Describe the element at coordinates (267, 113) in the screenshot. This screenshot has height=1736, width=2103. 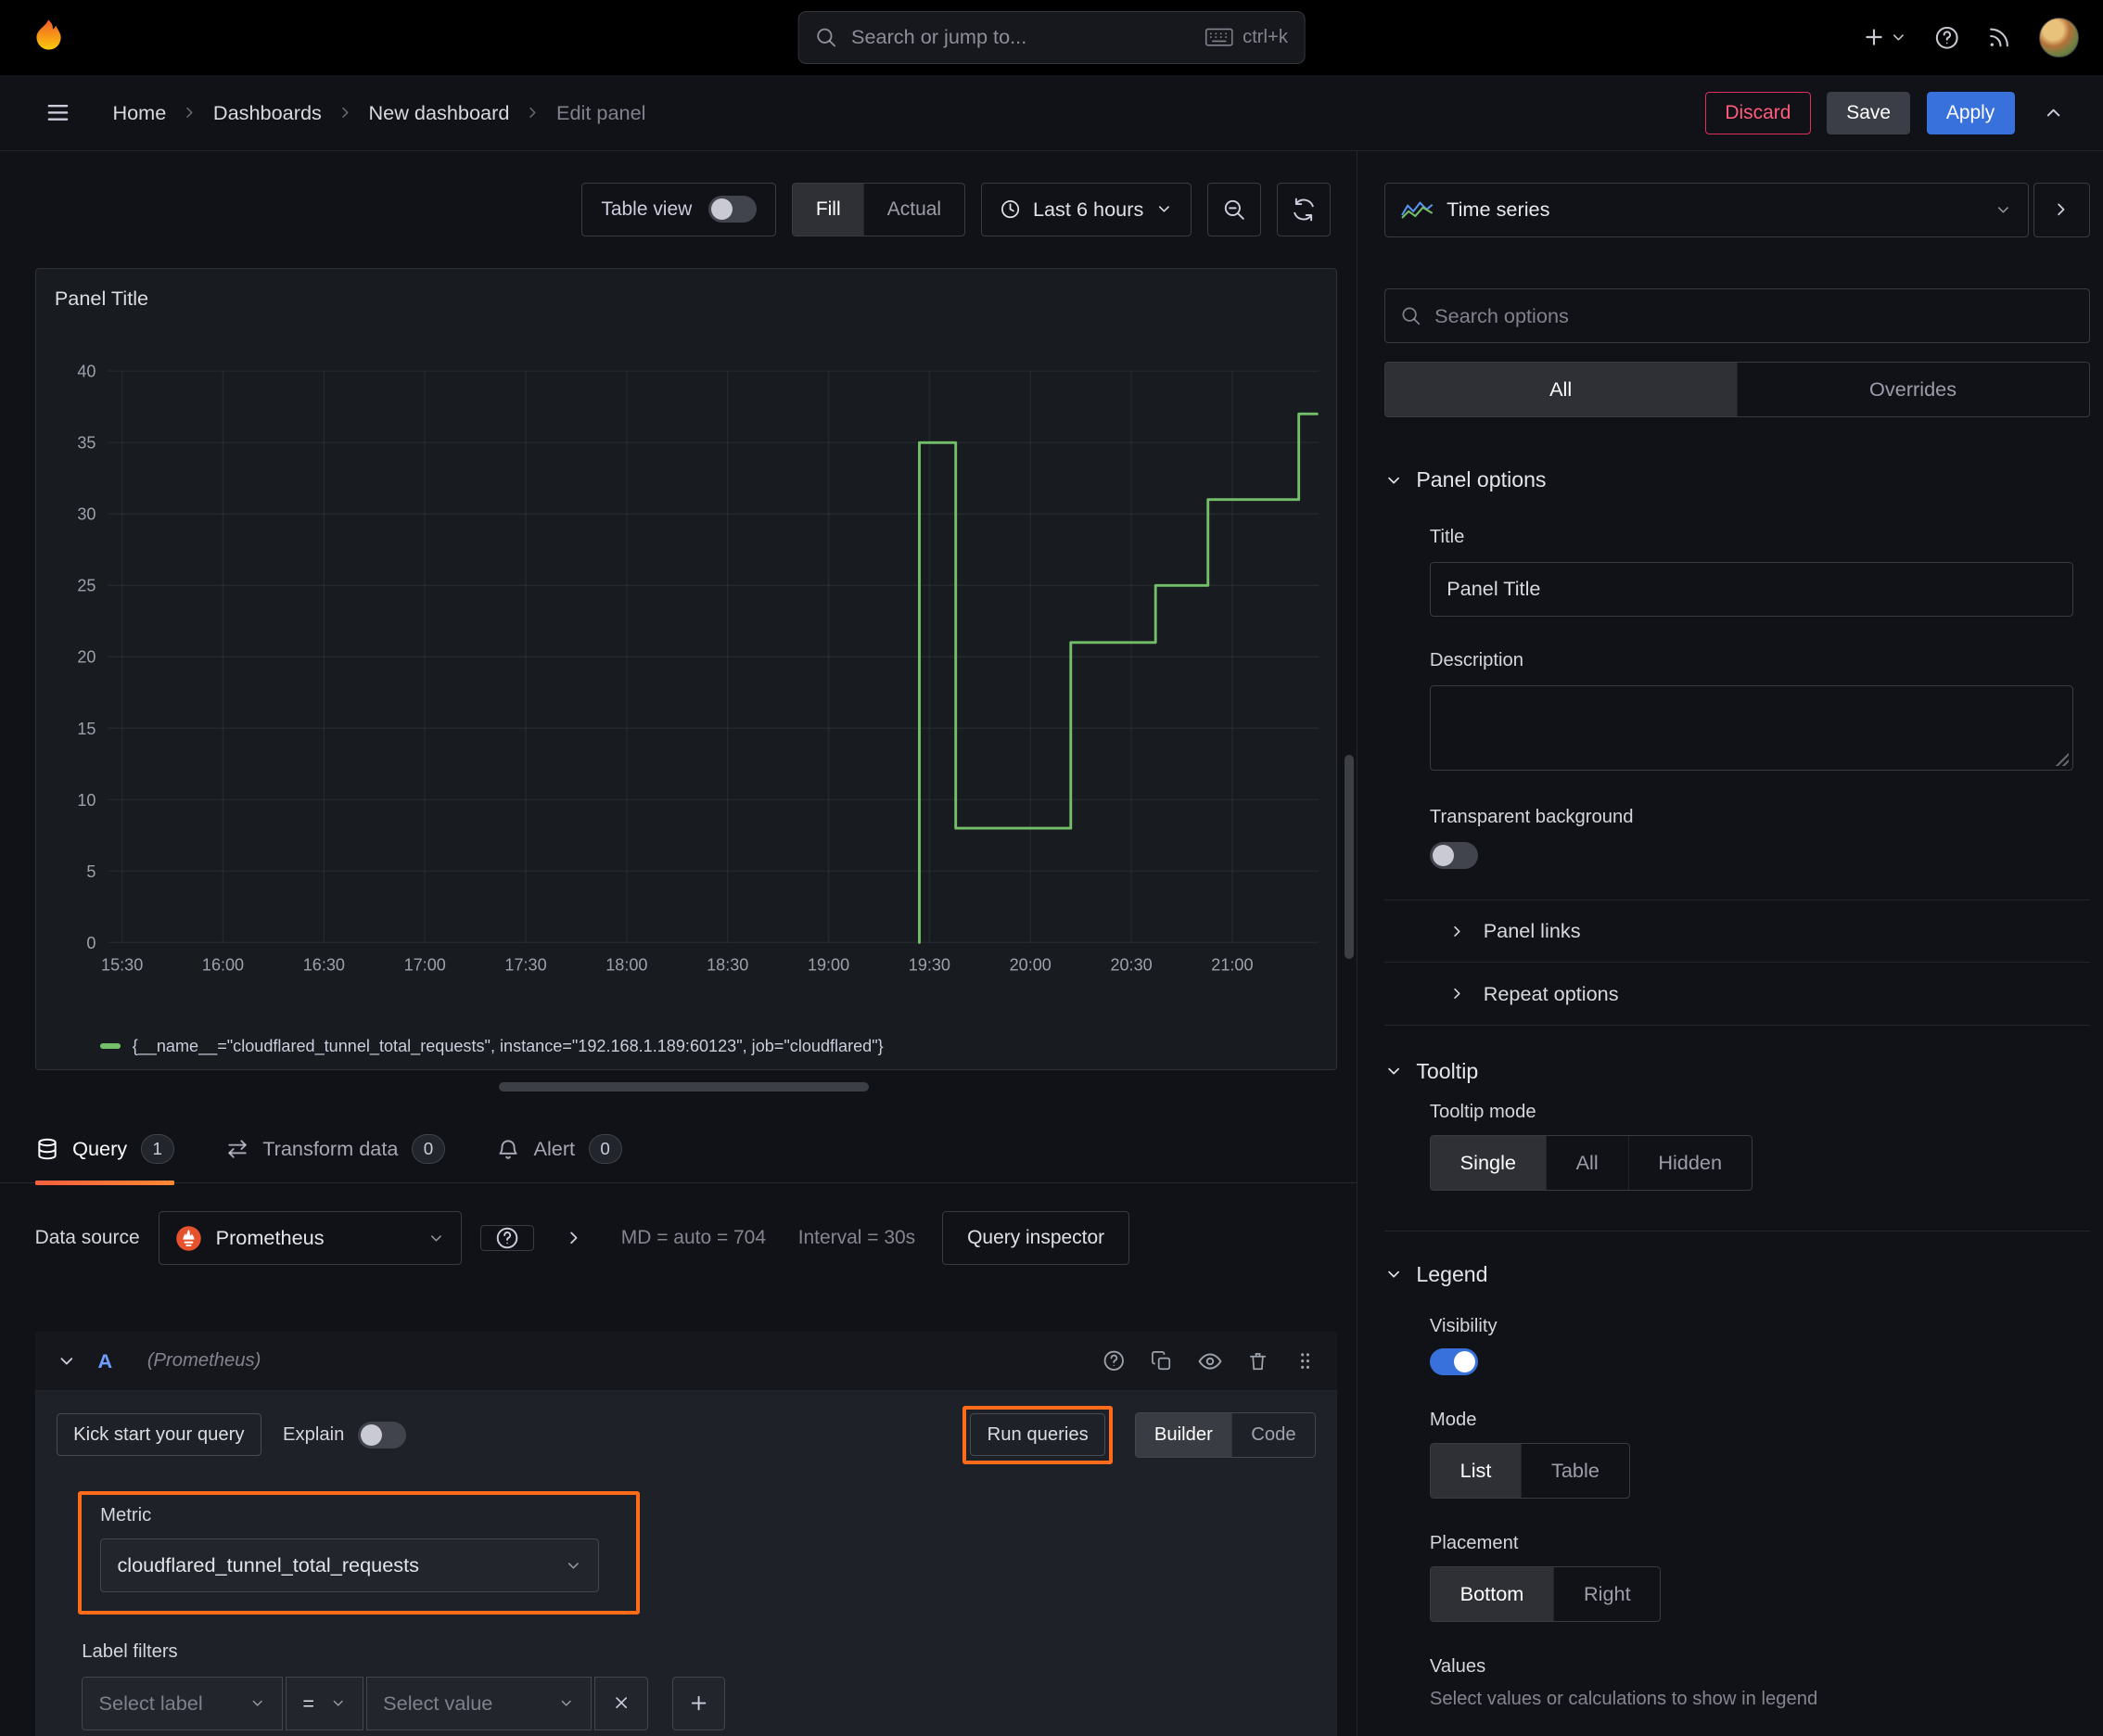
I see `breadcrumb-dashboards: Dashboards` at that location.